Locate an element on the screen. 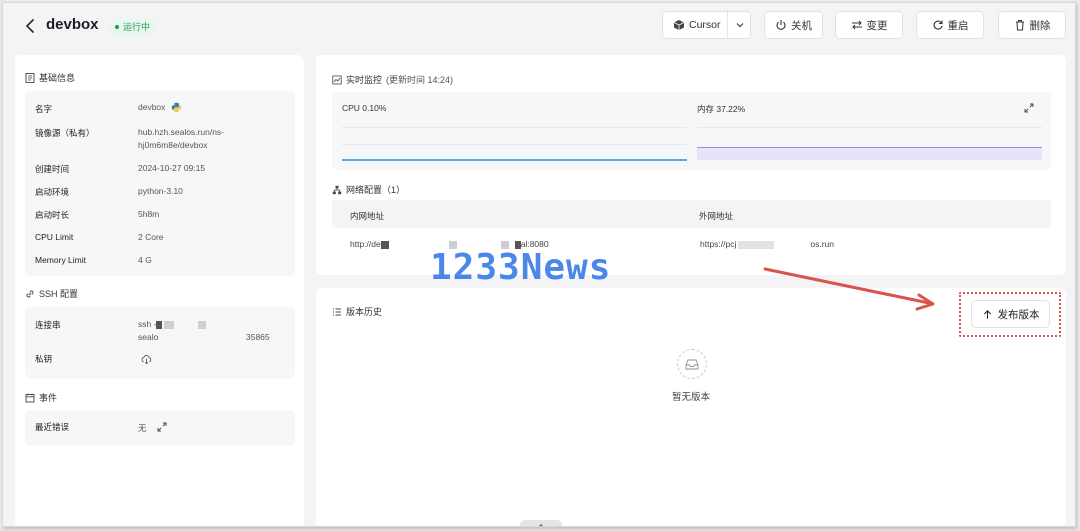  network-icon is located at coordinates (337, 189).